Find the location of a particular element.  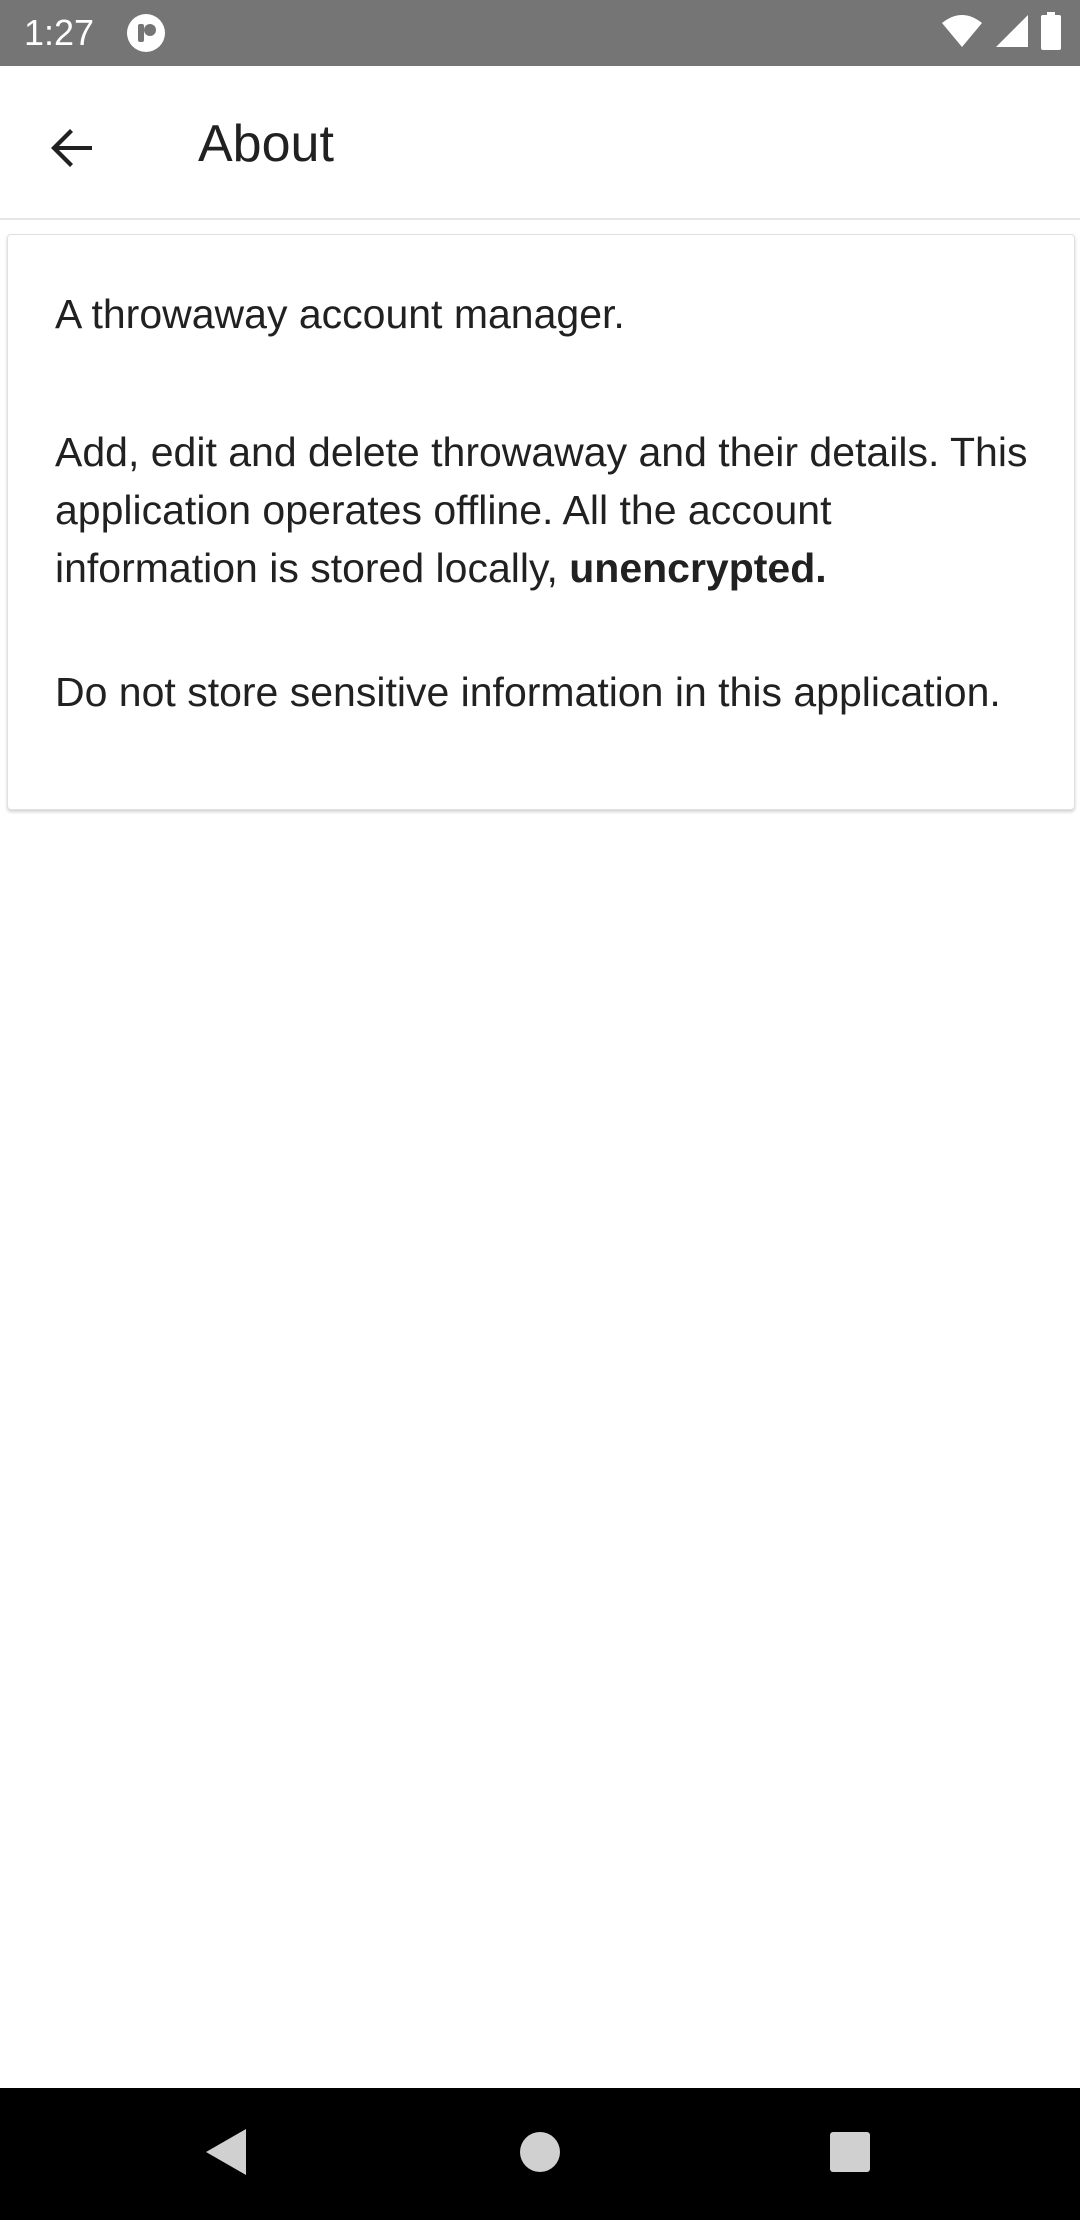

navigation-bar is located at coordinates (540, 2154).